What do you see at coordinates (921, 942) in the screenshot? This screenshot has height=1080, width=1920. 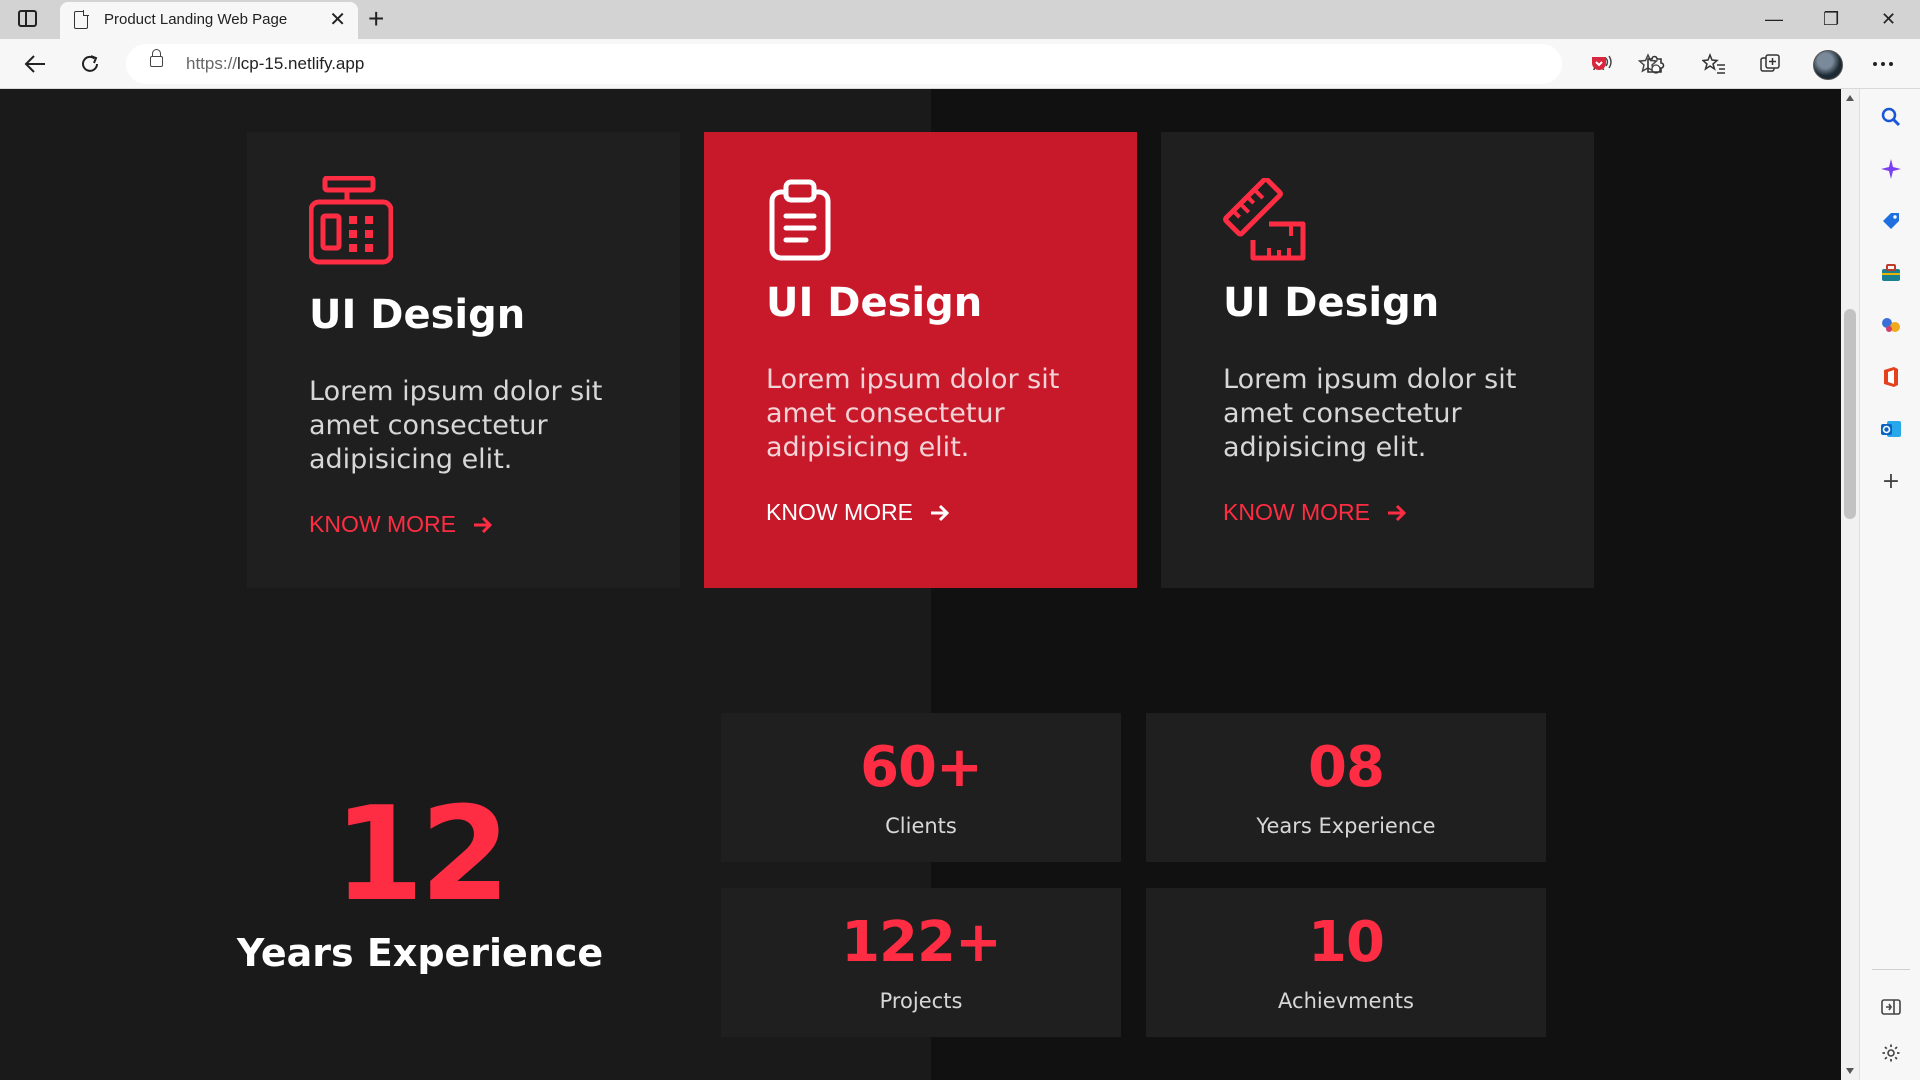 I see `stat-number: 122+` at bounding box center [921, 942].